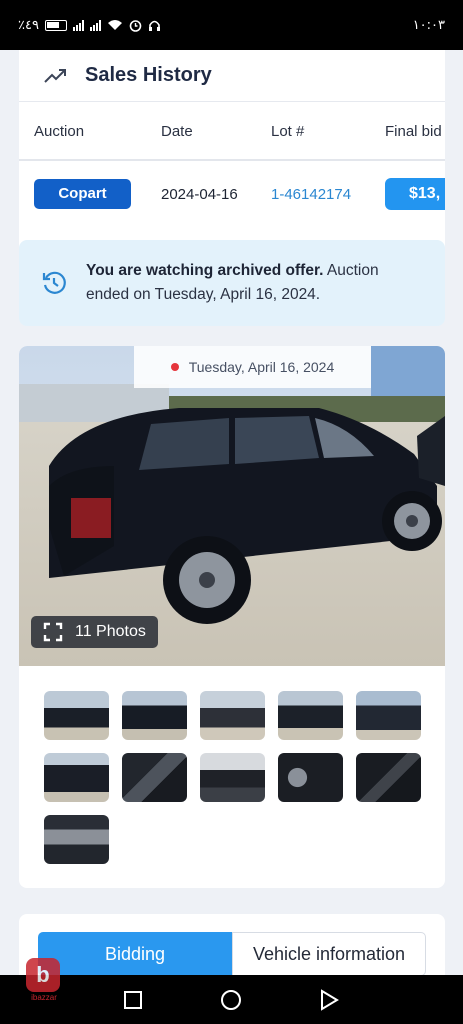 The image size is (463, 1024). Describe the element at coordinates (174, 367) in the screenshot. I see `live-dot-icon` at that location.